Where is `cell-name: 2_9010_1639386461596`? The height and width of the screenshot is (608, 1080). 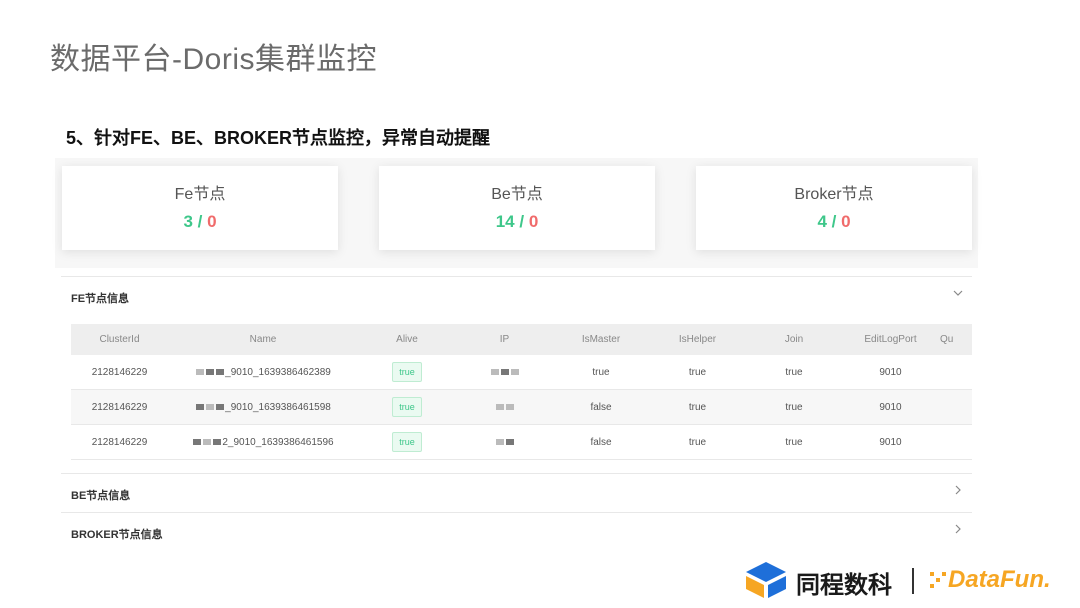
cell-name: 2_9010_1639386461596 is located at coordinates (263, 442).